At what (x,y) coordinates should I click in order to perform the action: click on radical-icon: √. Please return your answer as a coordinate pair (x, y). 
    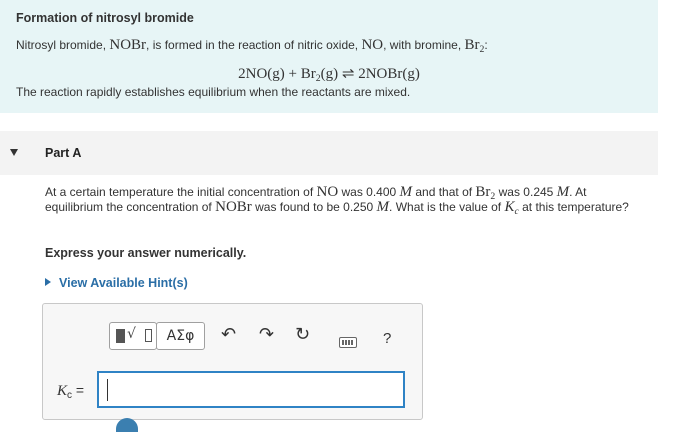
    Looking at the image, I should click on (131, 334).